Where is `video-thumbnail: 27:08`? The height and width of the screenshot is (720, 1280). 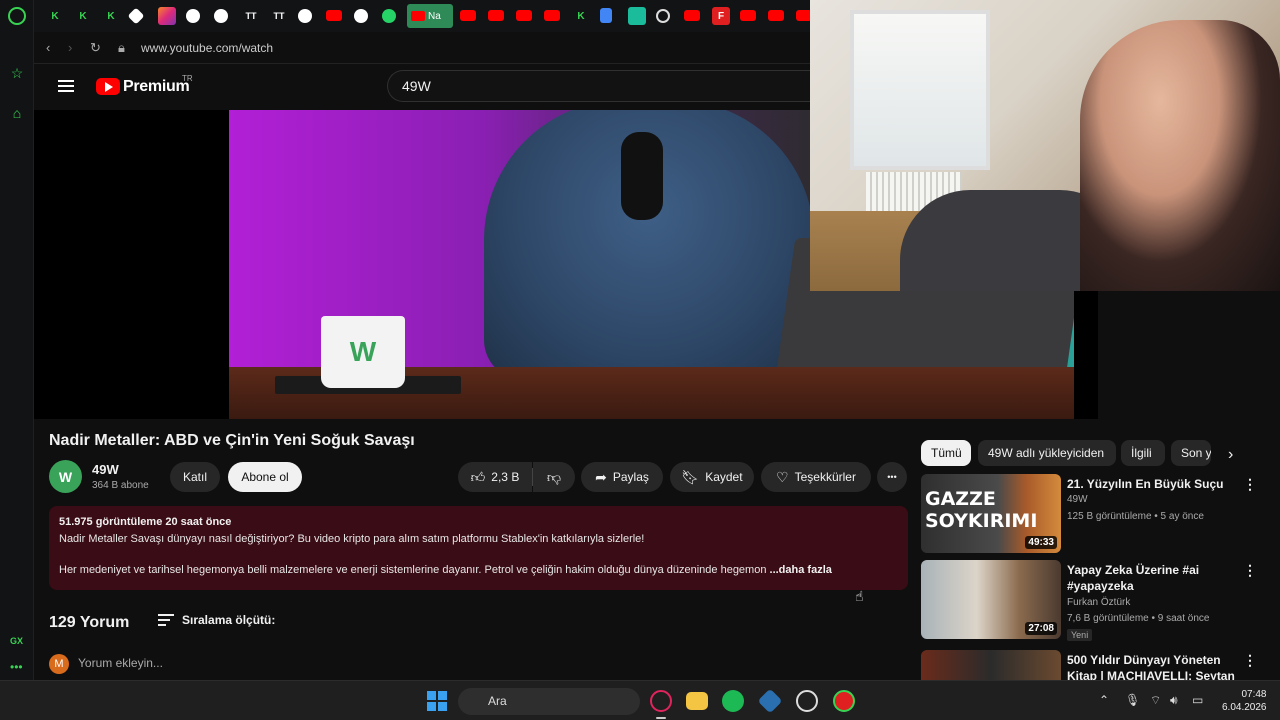 video-thumbnail: 27:08 is located at coordinates (991, 599).